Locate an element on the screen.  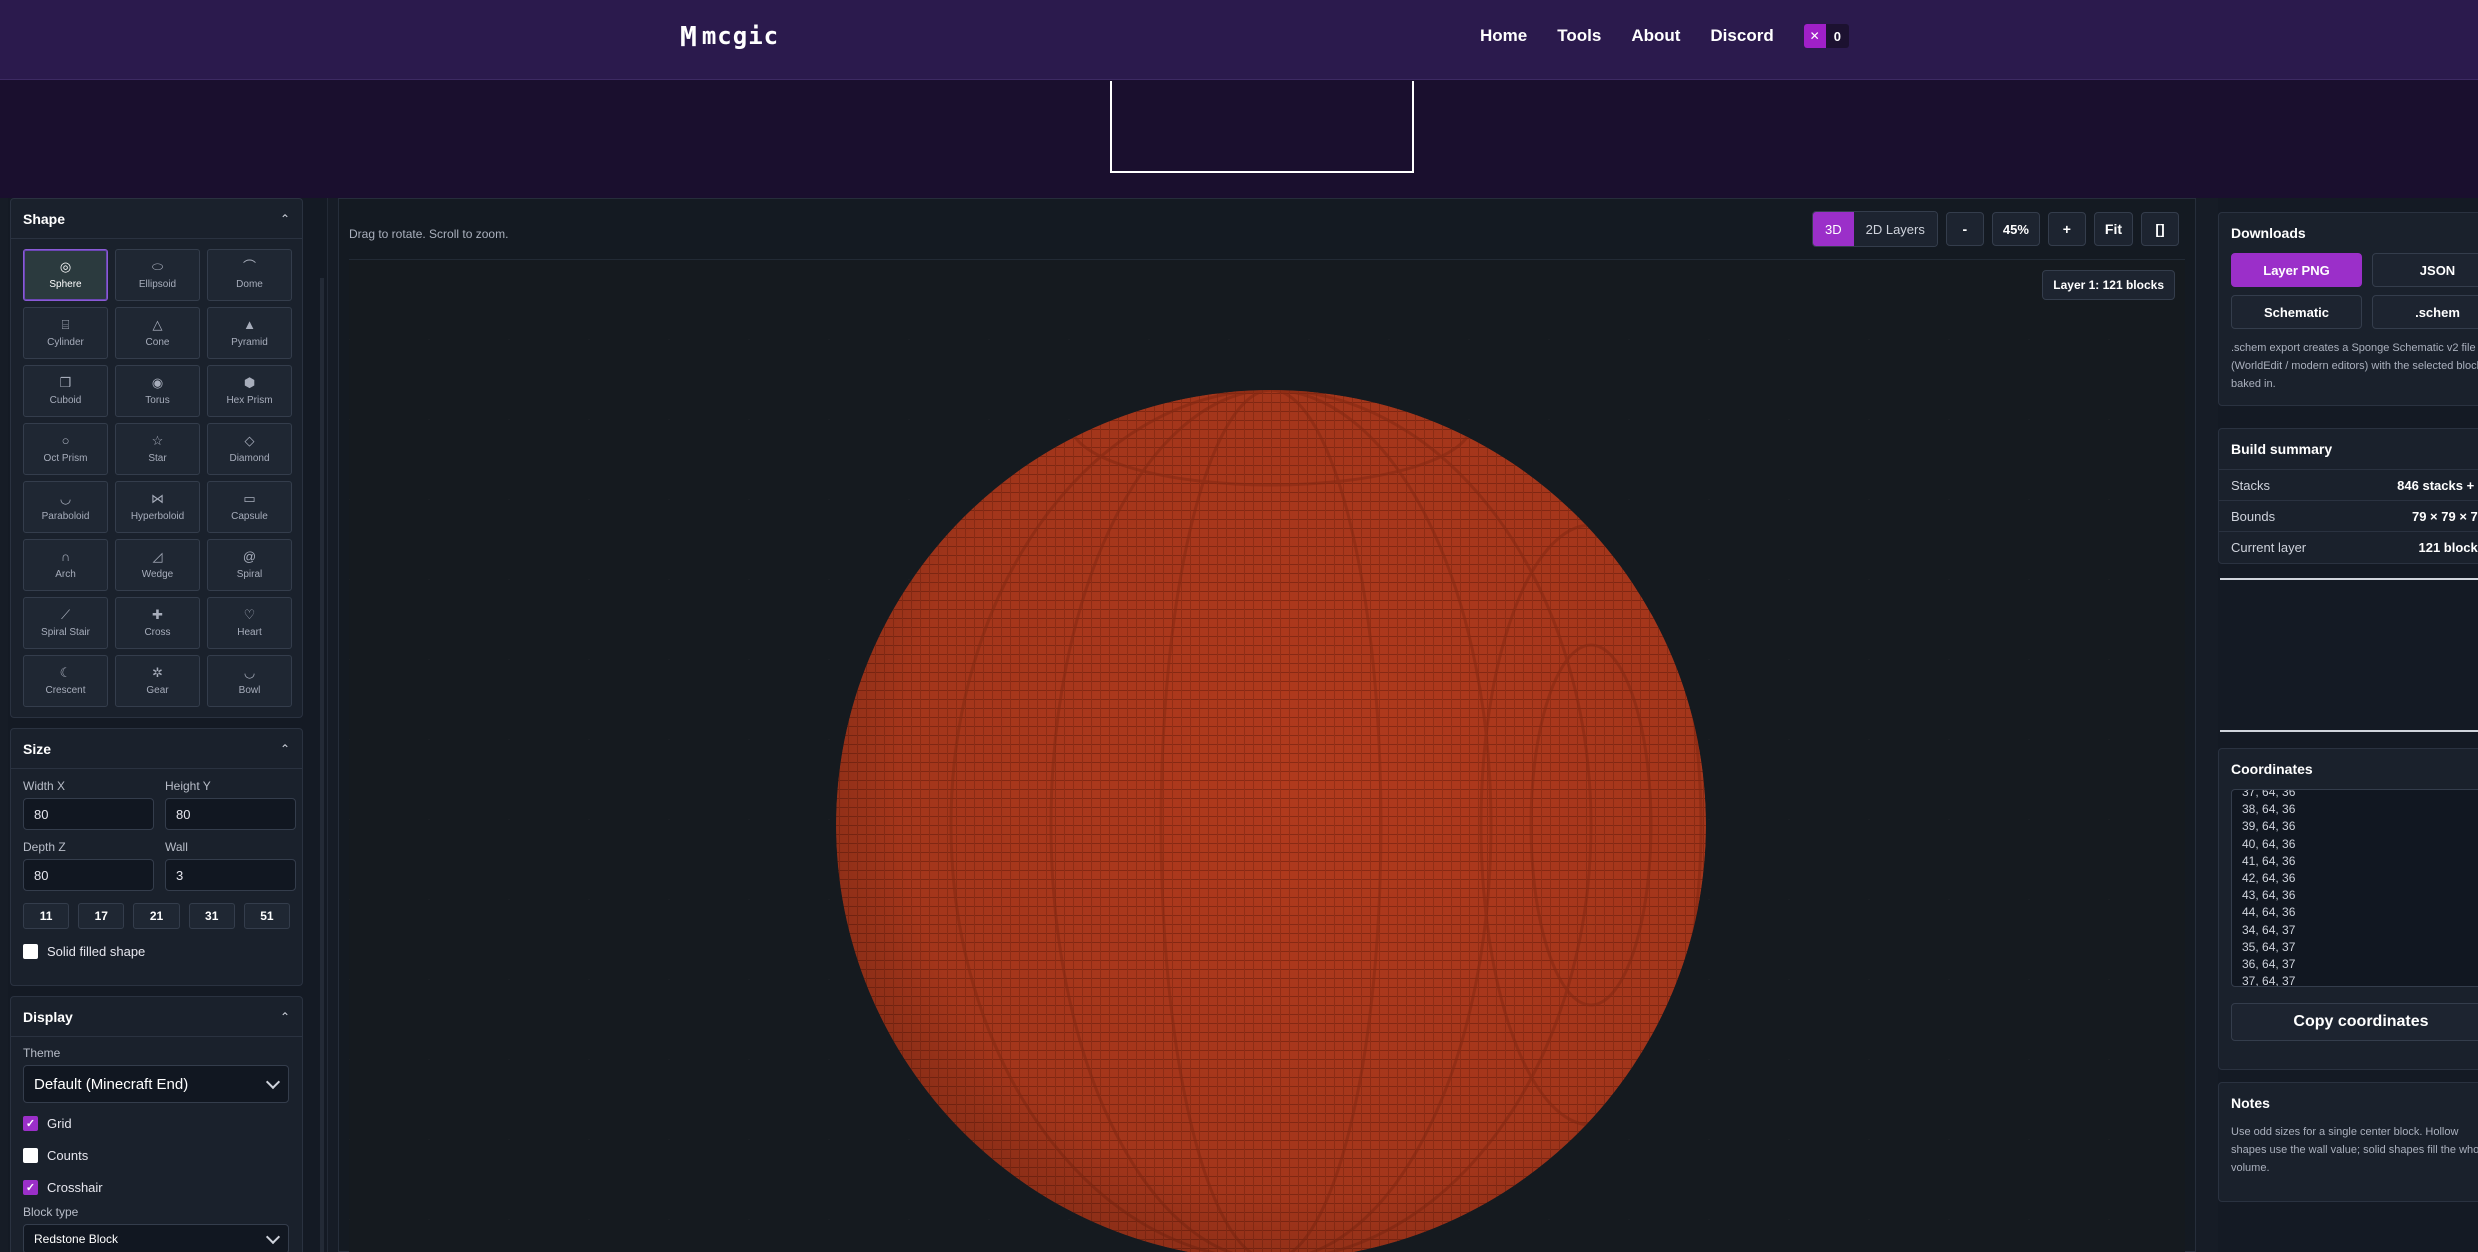
solid-fill-checkbox is located at coordinates (30, 951).